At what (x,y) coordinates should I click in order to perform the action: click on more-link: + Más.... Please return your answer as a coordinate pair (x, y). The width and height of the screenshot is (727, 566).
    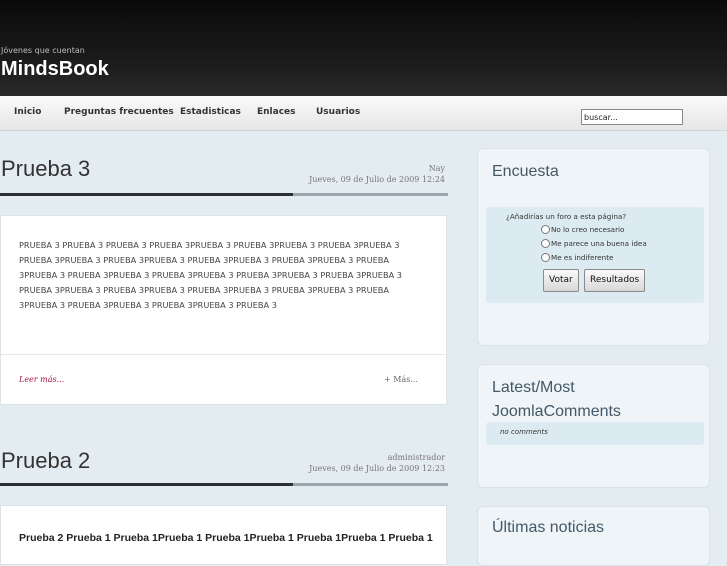
    Looking at the image, I should click on (401, 379).